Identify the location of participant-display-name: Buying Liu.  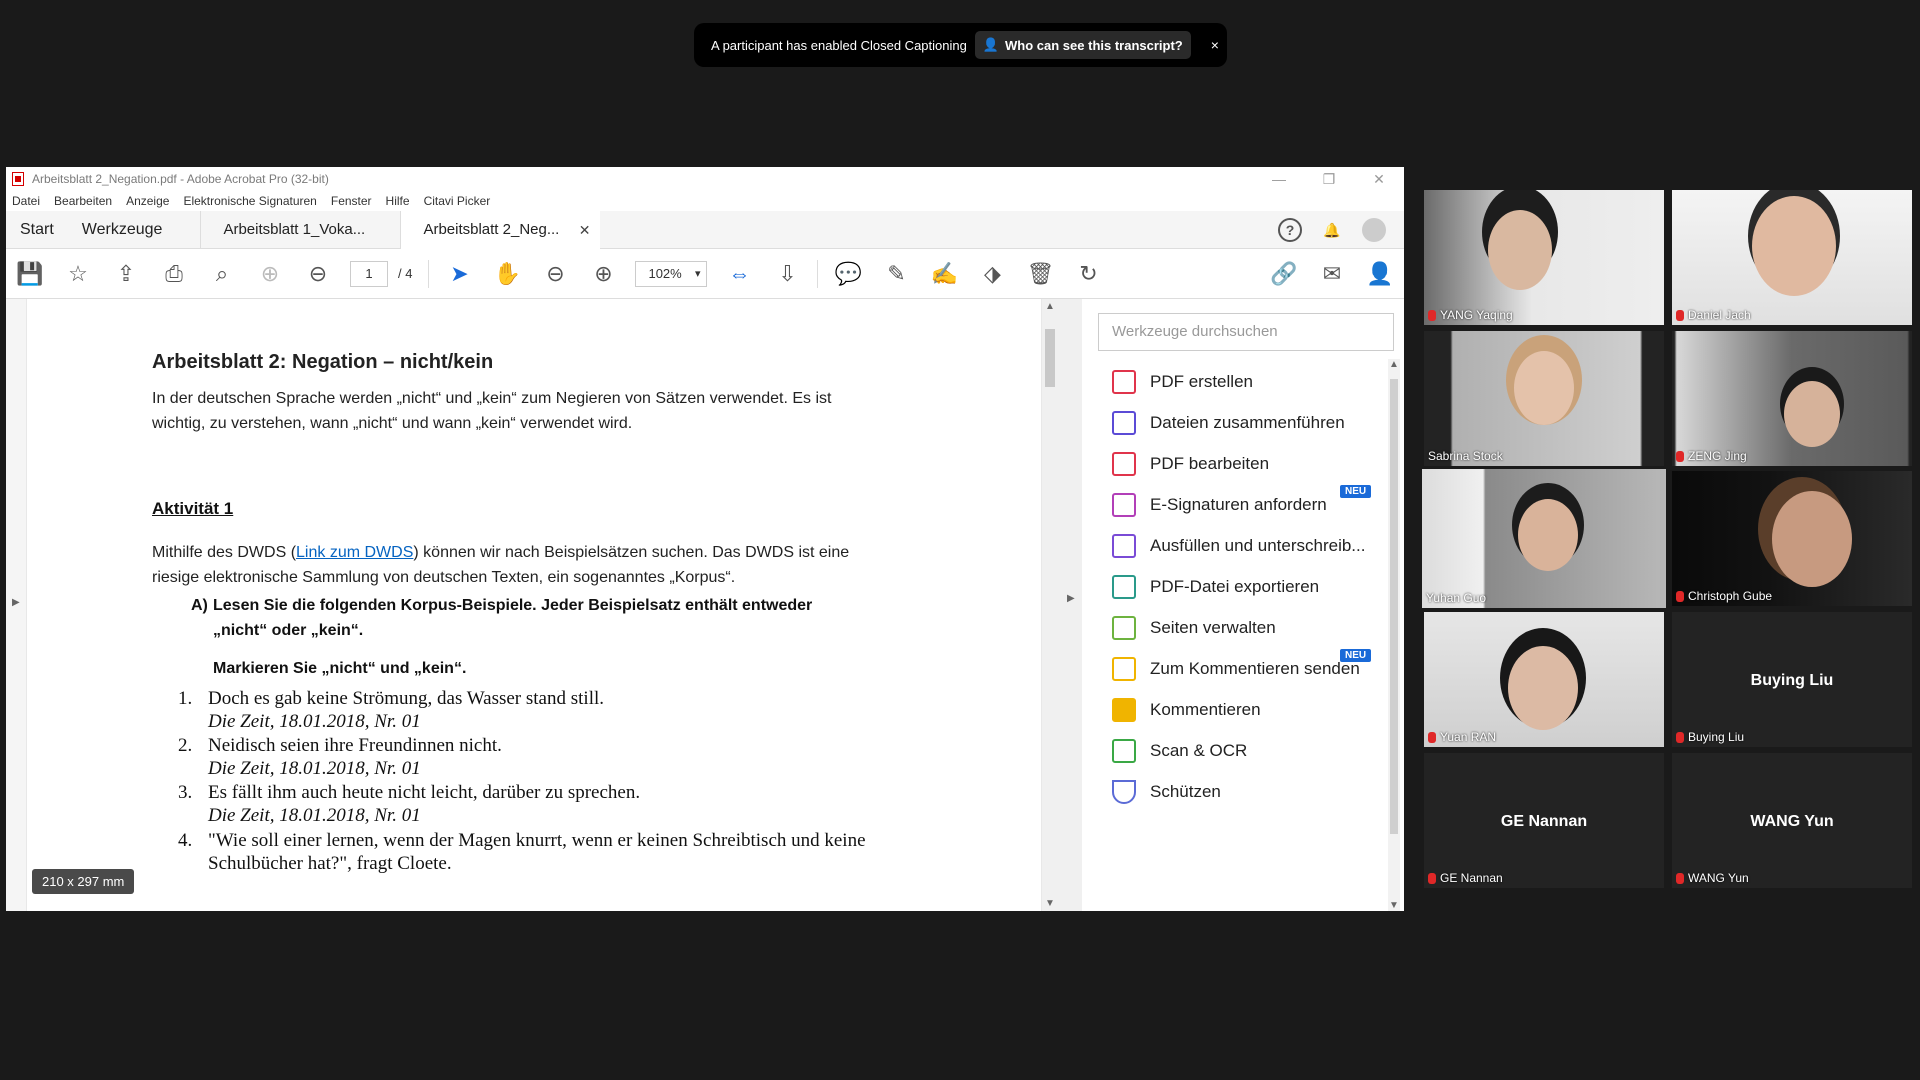
(1792, 680).